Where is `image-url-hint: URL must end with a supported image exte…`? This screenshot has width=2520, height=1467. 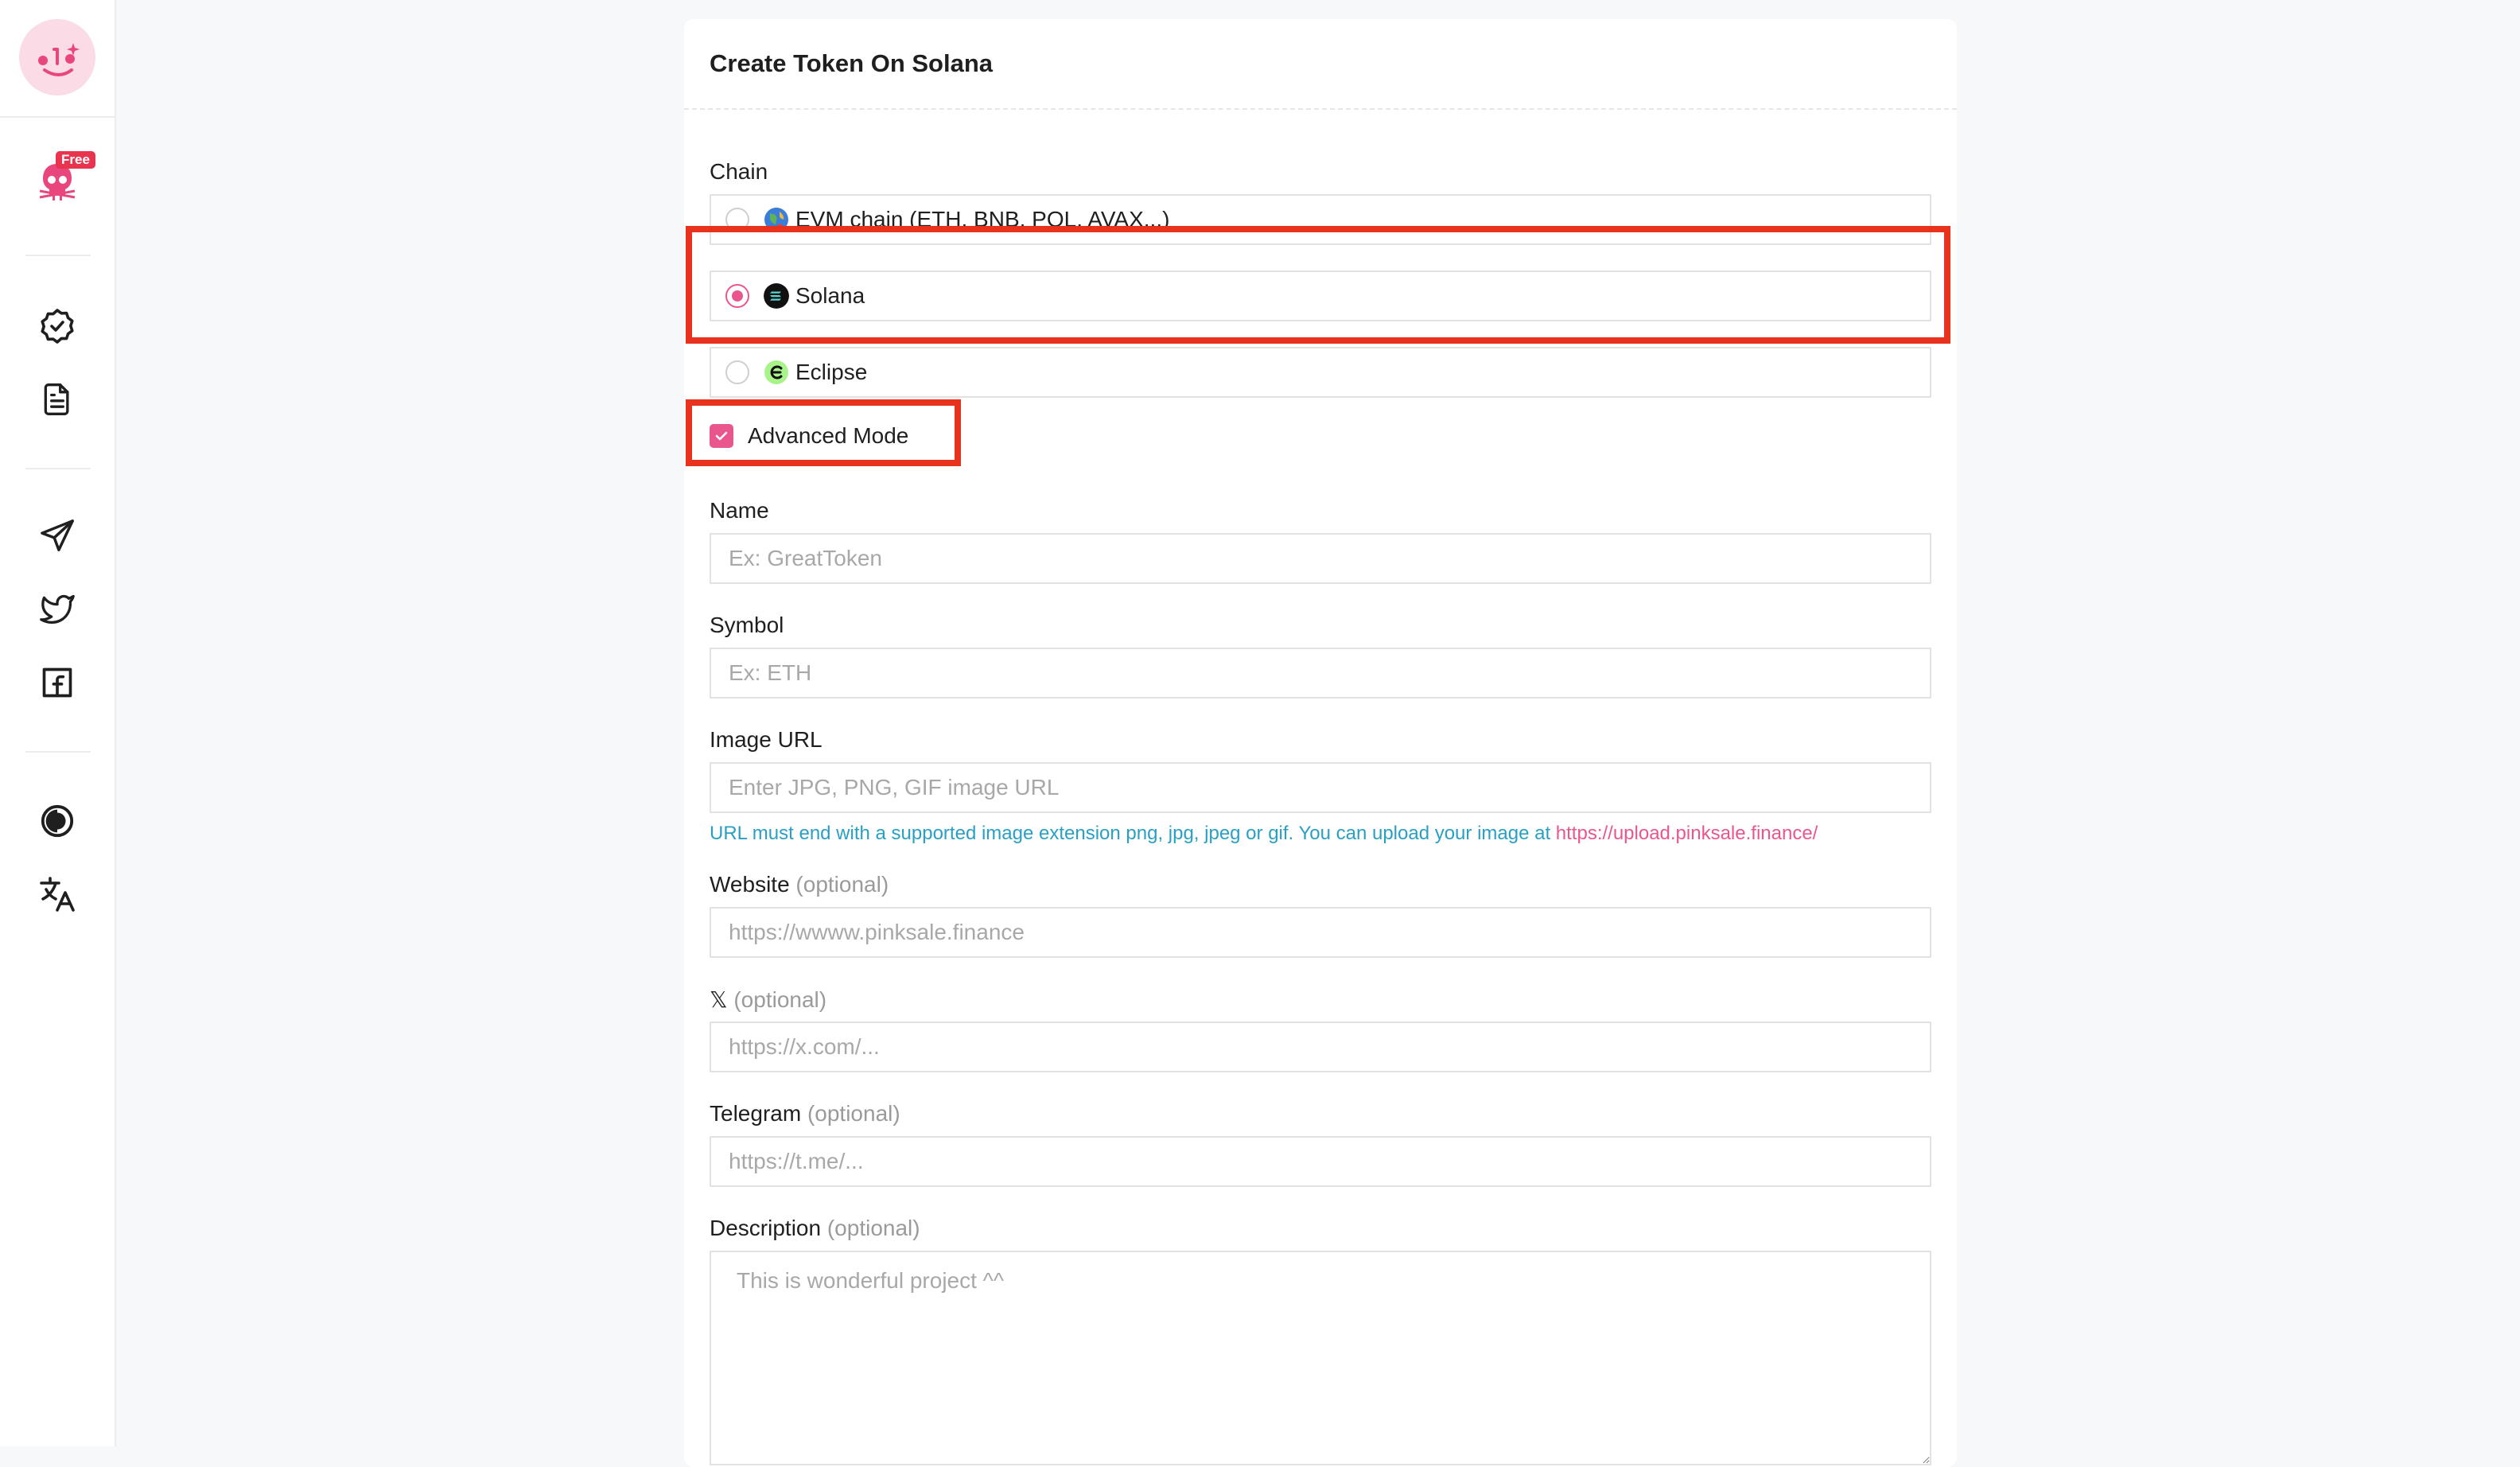 image-url-hint: URL must end with a supported image exte… is located at coordinates (1264, 834).